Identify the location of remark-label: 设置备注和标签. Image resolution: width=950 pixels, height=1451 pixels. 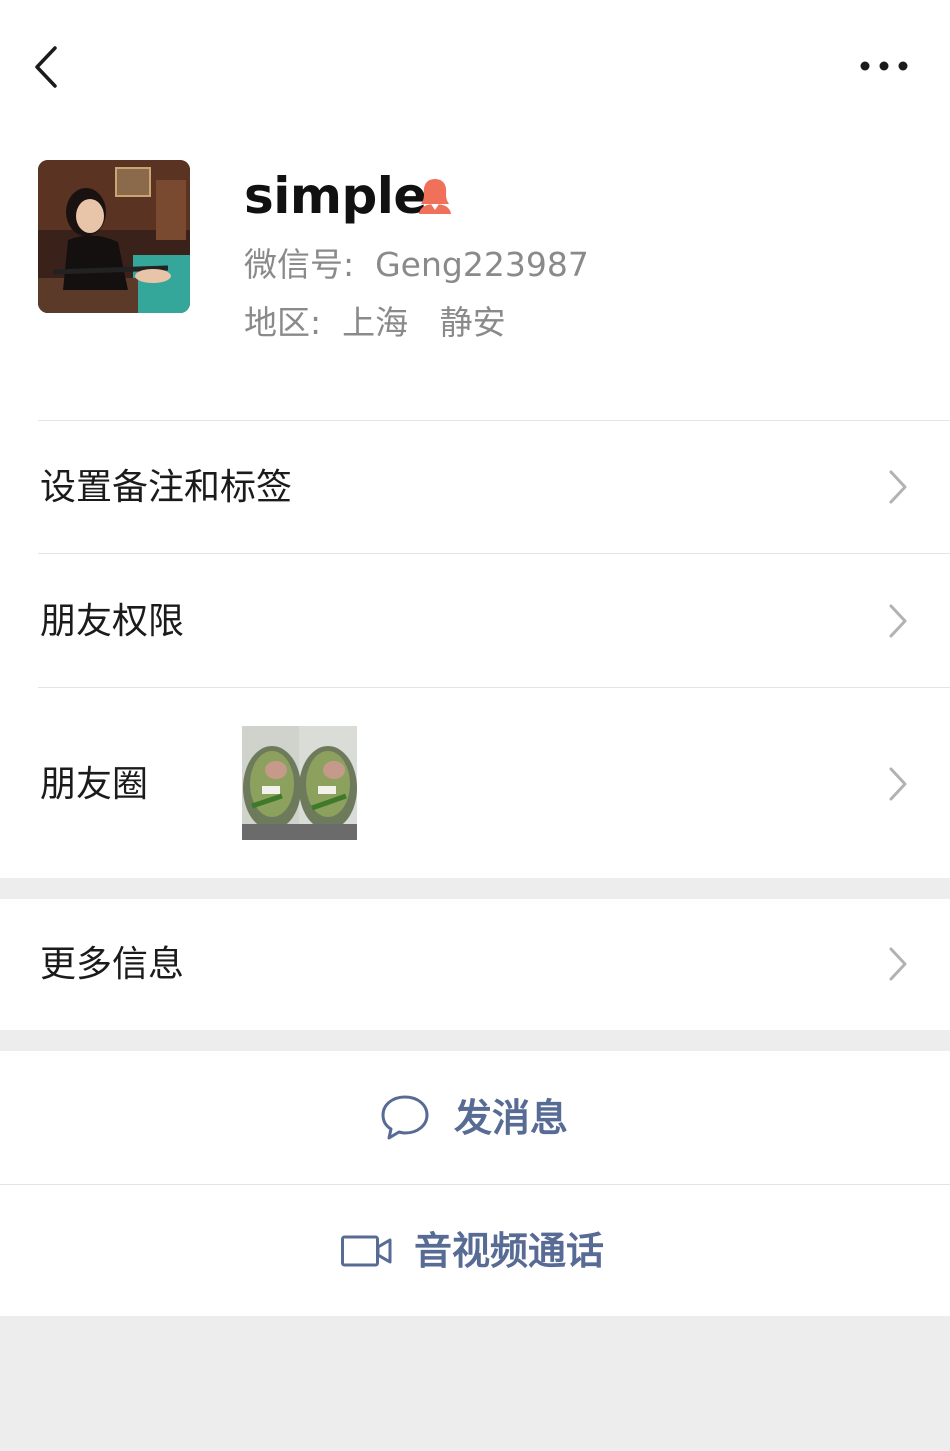
(166, 487).